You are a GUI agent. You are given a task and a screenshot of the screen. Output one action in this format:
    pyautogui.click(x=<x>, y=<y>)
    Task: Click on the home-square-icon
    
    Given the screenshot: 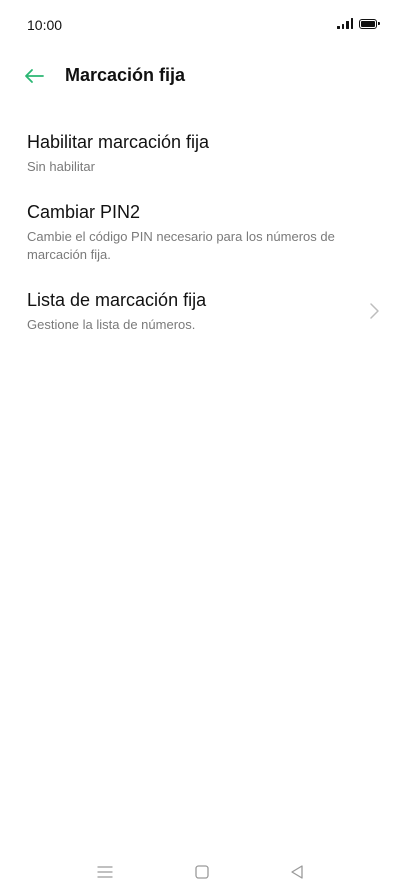 What is the action you would take?
    pyautogui.click(x=202, y=872)
    